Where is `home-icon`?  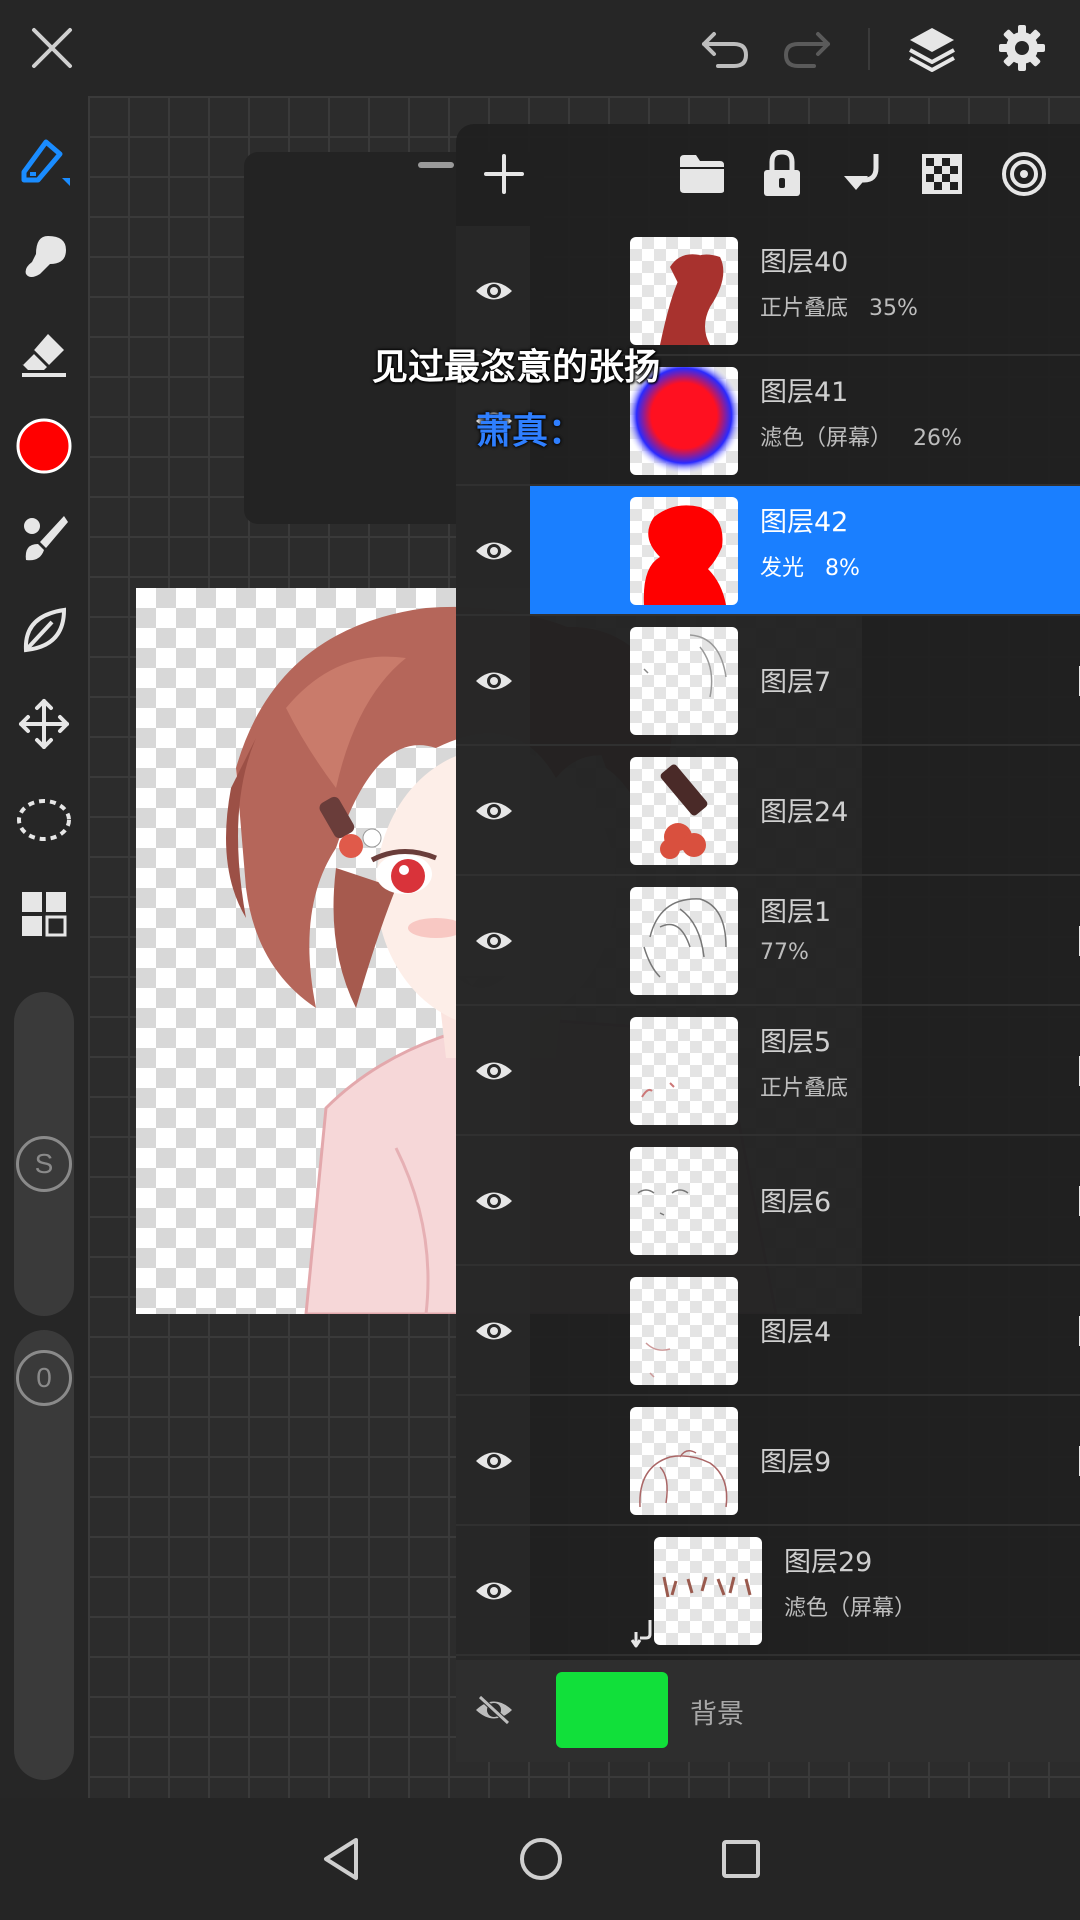 home-icon is located at coordinates (541, 1859).